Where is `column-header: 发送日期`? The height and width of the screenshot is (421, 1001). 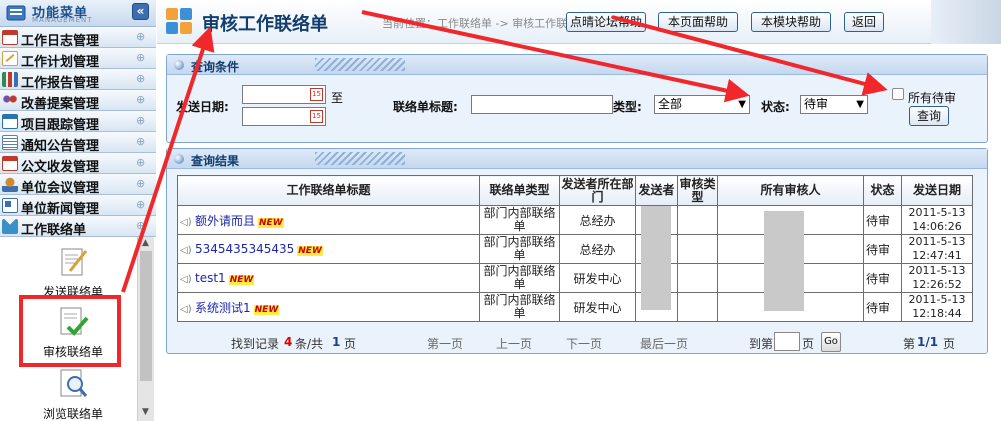
column-header: 发送日期 is located at coordinates (937, 190).